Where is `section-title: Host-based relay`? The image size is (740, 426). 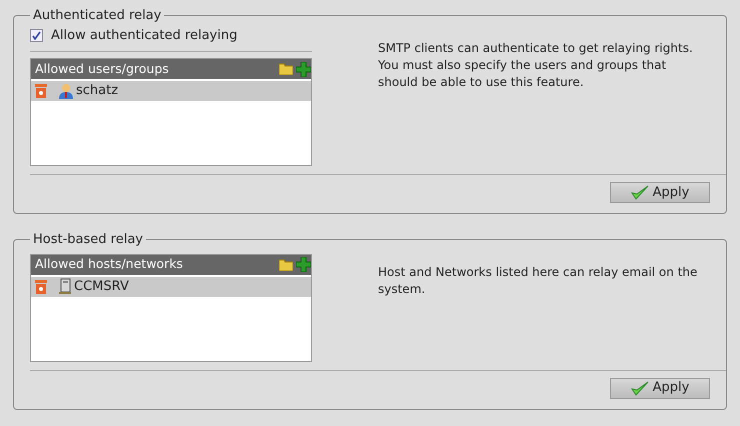
section-title: Host-based relay is located at coordinates (88, 240).